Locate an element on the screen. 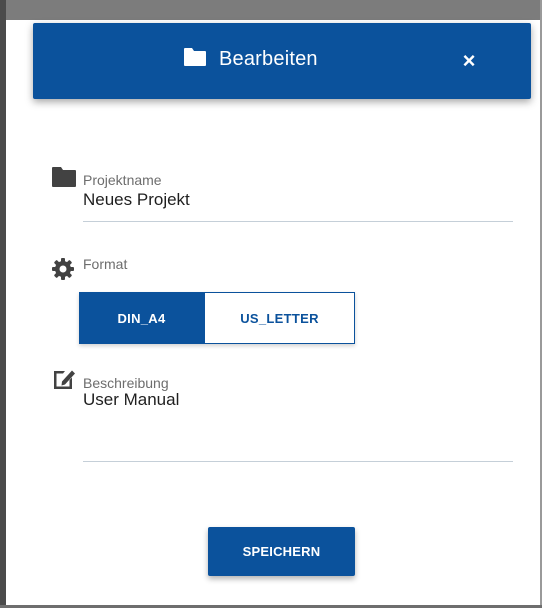  format-label: Format is located at coordinates (105, 264).